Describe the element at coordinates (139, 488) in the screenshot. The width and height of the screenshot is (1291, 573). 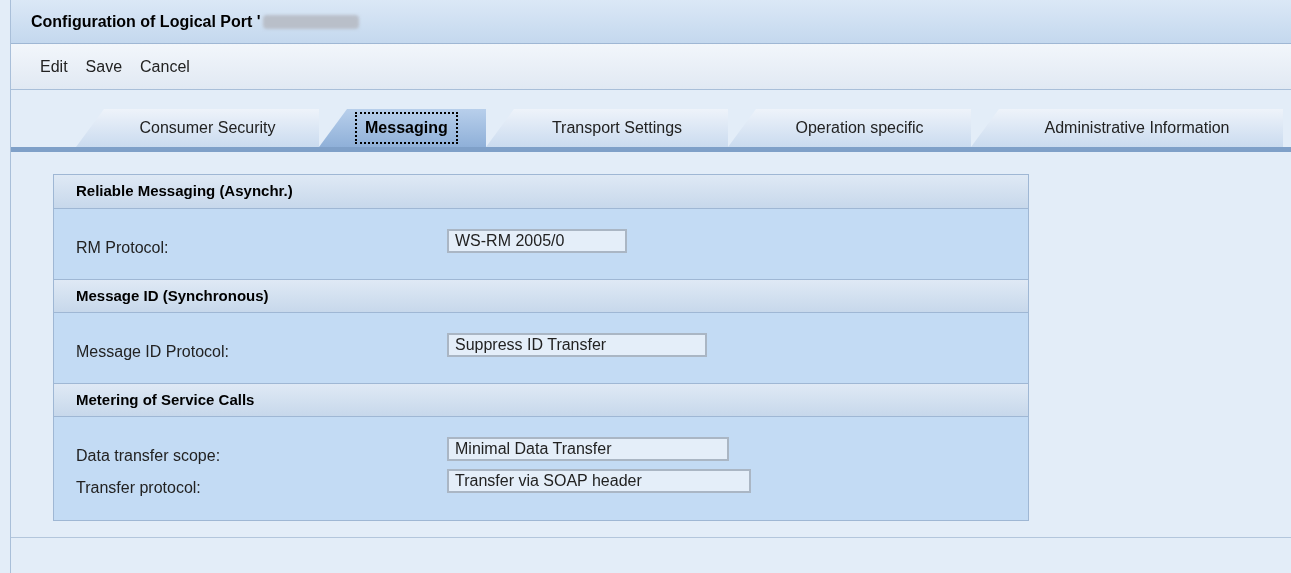
I see `field-label: Transfer protocol:` at that location.